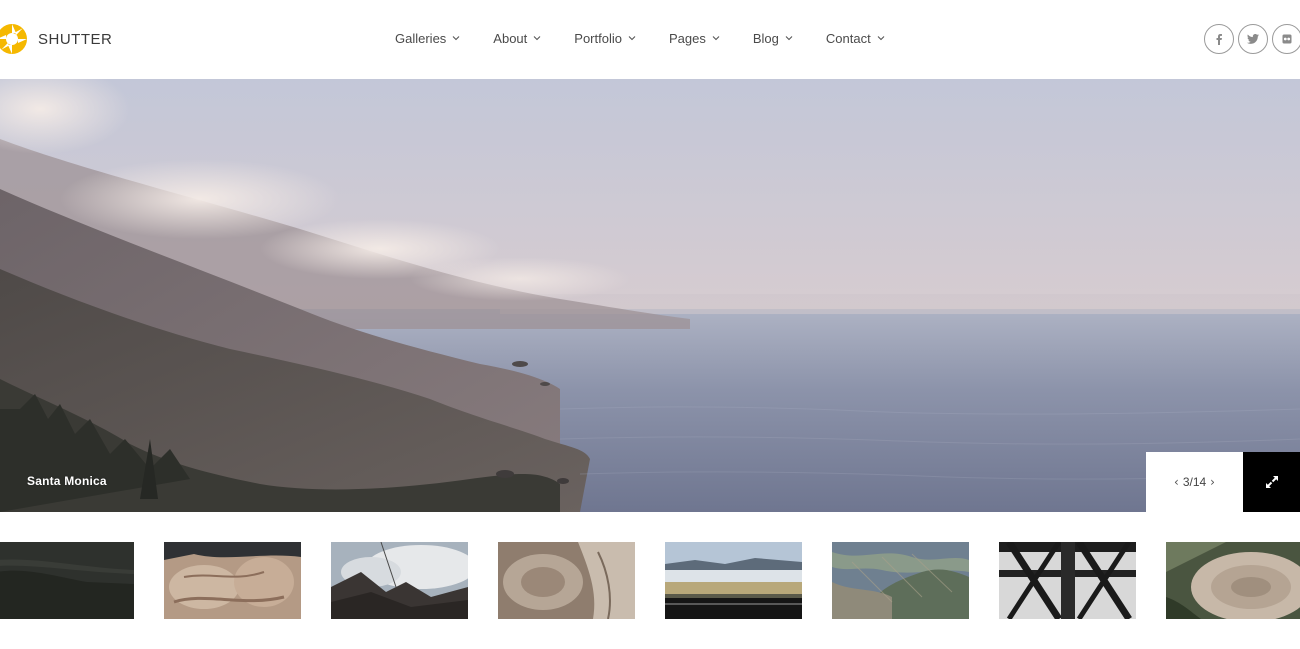 This screenshot has height=649, width=1300. What do you see at coordinates (75, 39) in the screenshot?
I see `brand-name: SHUTTER` at bounding box center [75, 39].